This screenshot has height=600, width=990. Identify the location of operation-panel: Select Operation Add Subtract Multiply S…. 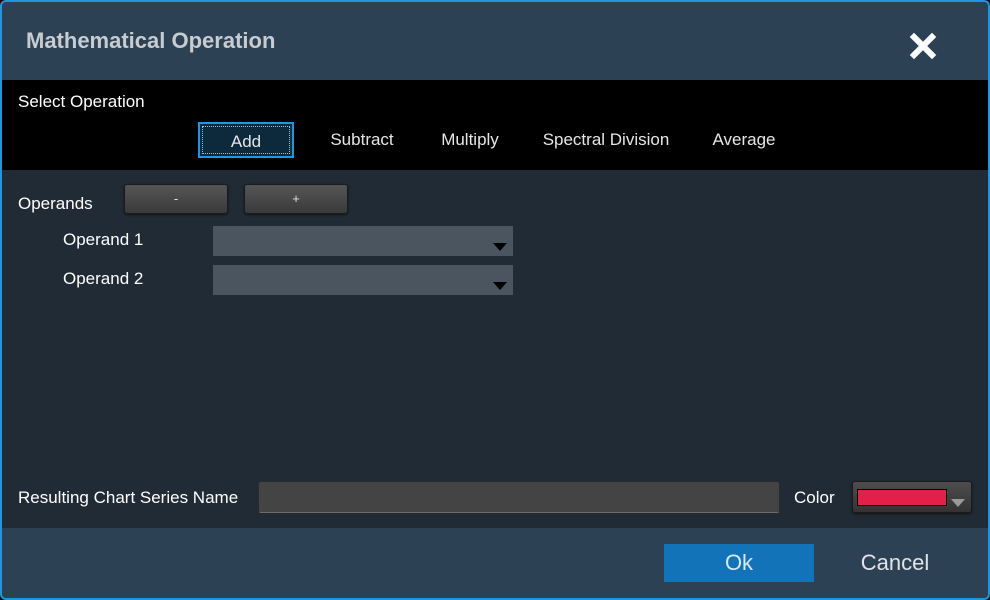
(495, 125).